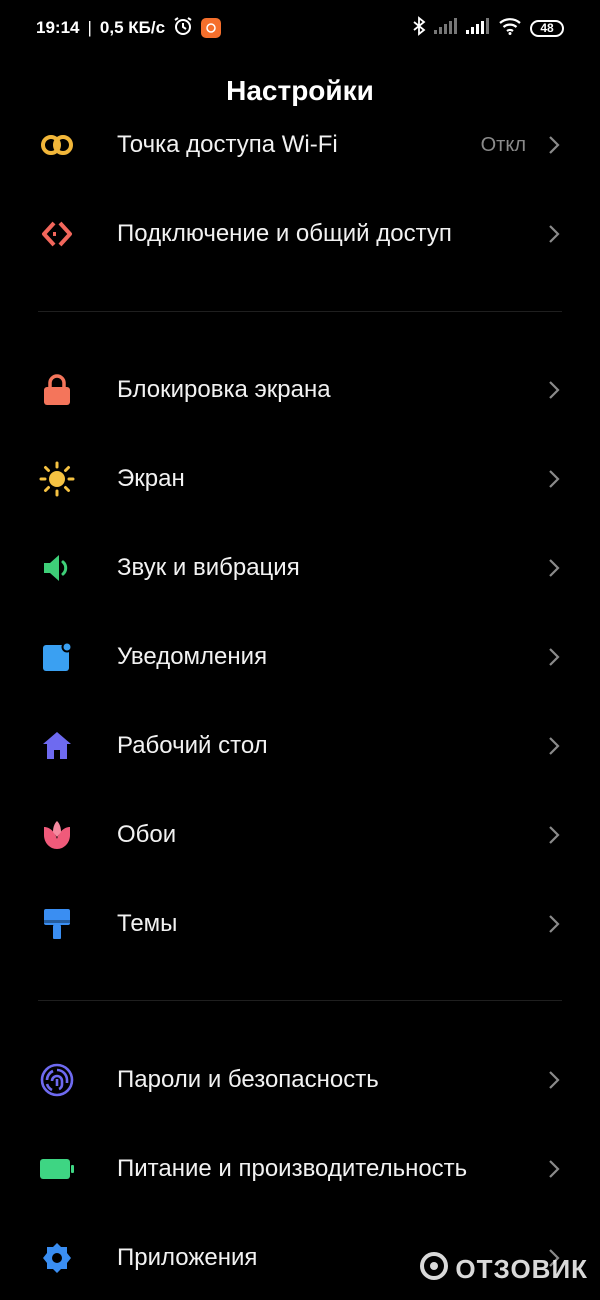  What do you see at coordinates (57, 1080) in the screenshot?
I see `fingerprint-icon` at bounding box center [57, 1080].